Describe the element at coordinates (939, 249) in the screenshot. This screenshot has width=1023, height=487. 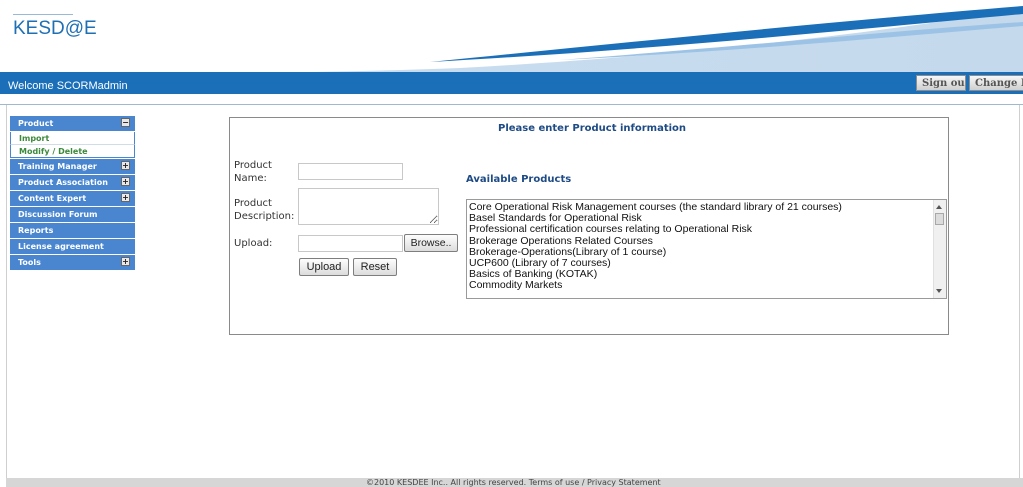
I see `list-scrollbar` at that location.